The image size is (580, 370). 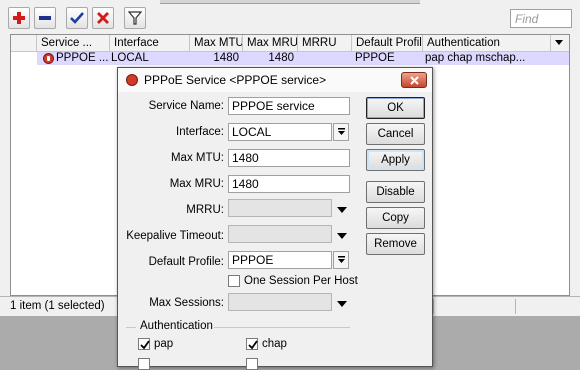 What do you see at coordinates (235, 80) in the screenshot?
I see `dialog-title: PPPoE Service <PPPOE service>` at bounding box center [235, 80].